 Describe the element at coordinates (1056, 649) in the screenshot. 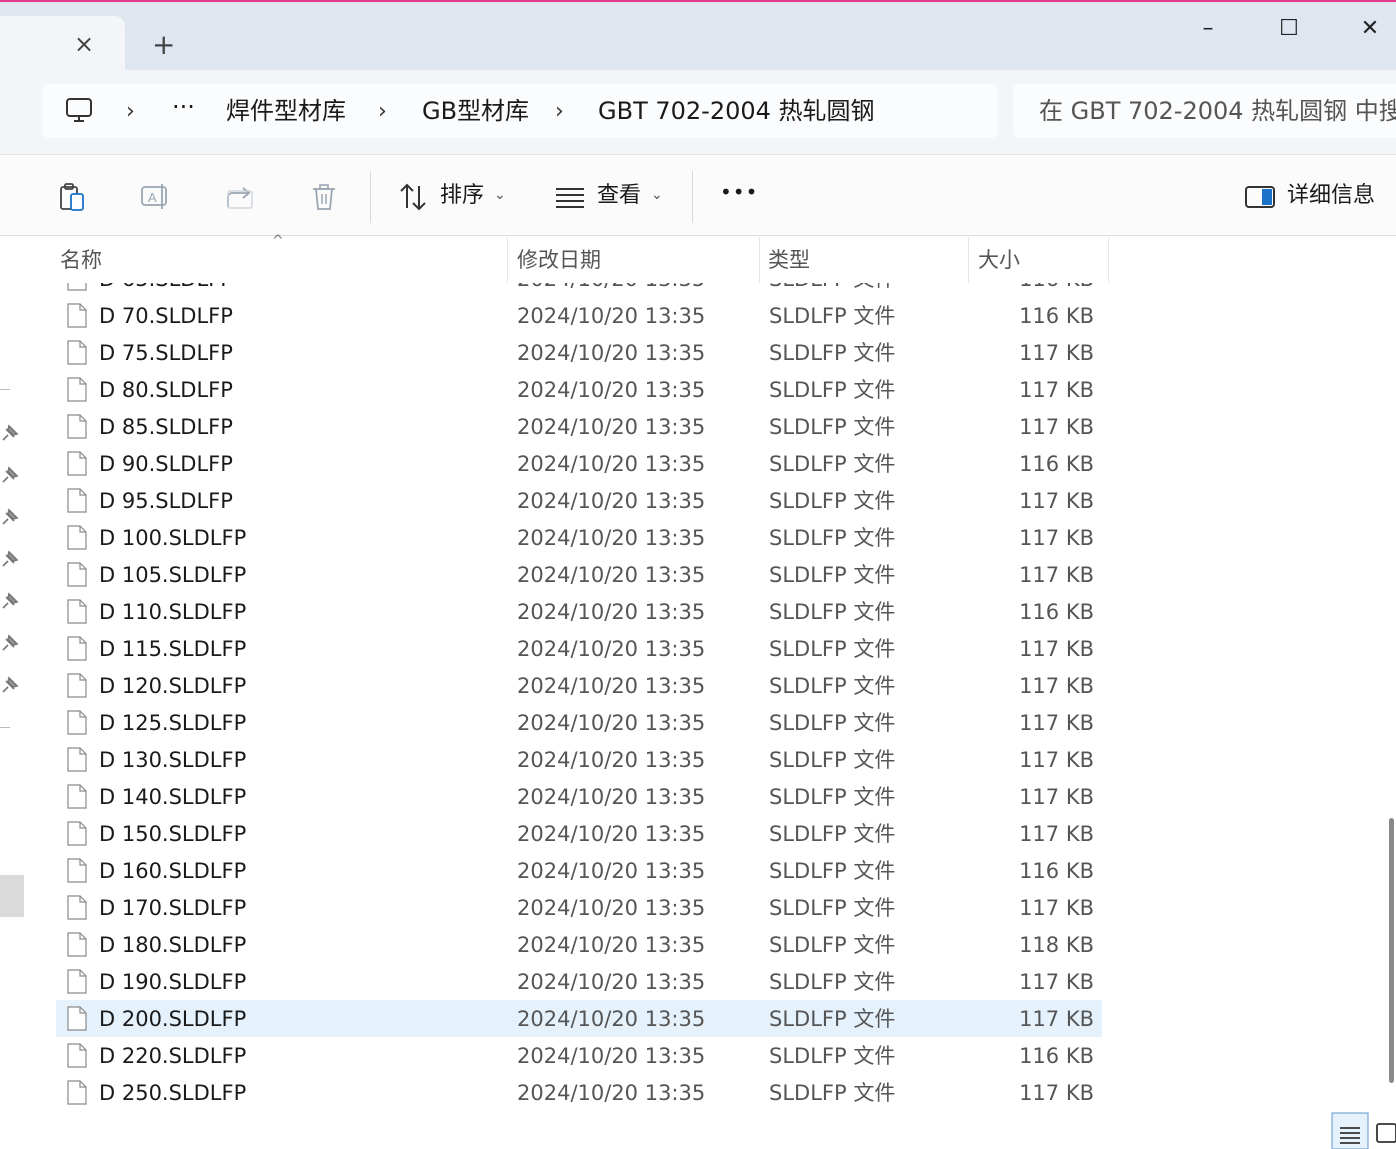

I see `file-size: 117 KB` at that location.